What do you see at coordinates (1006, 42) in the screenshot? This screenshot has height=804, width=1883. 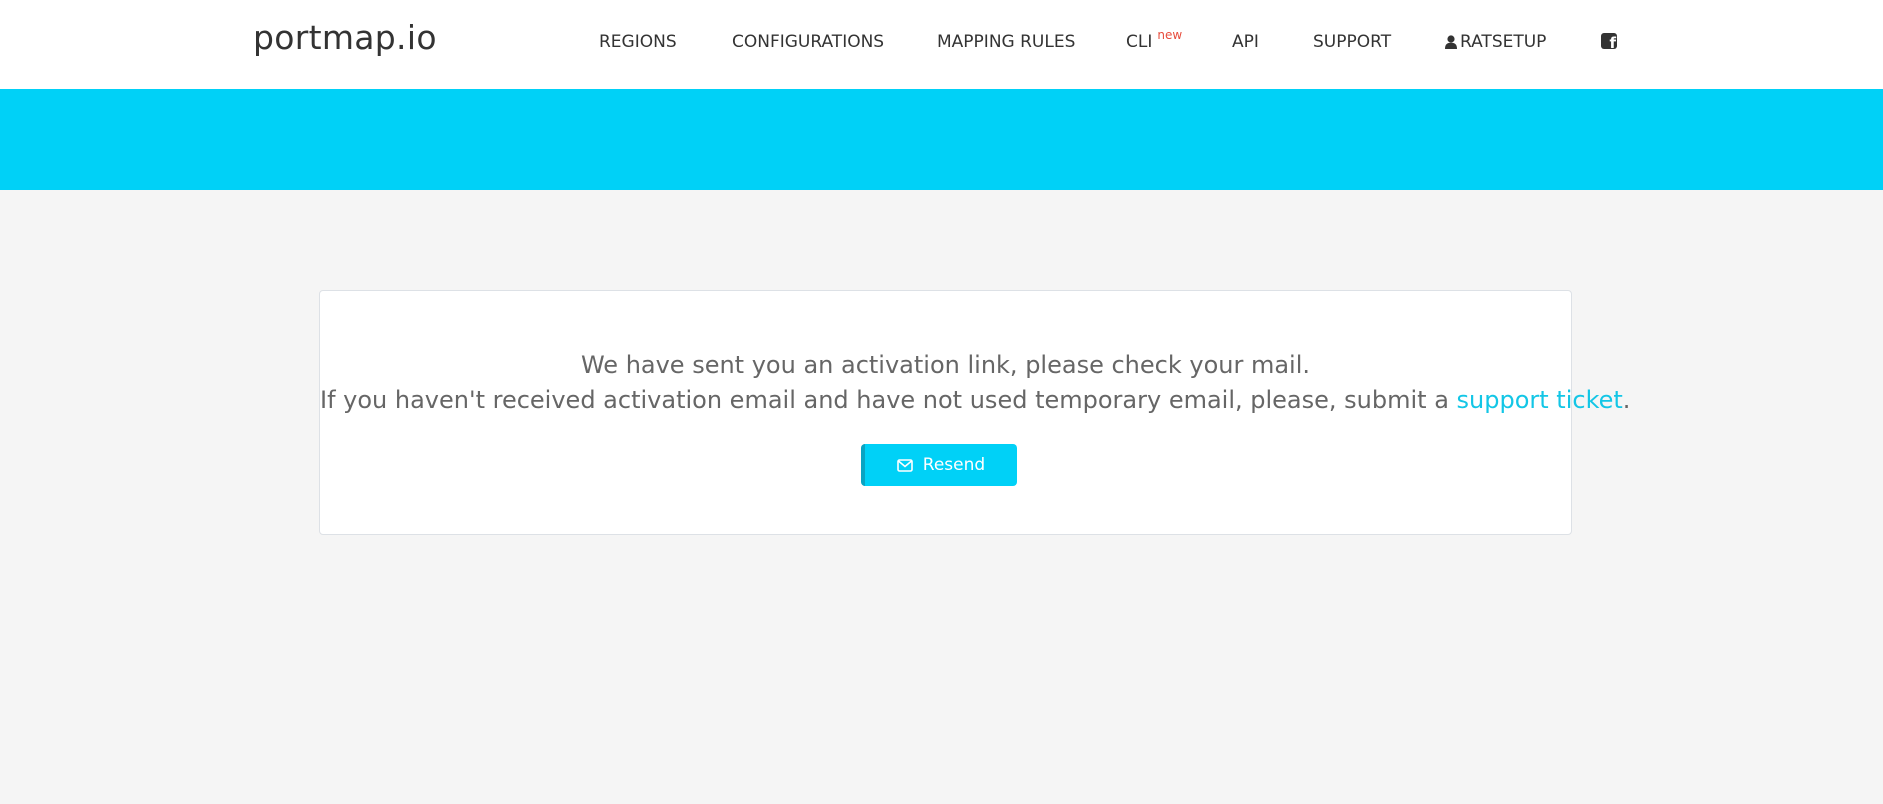 I see `nav-mapping-rules: MAPPING RULES` at bounding box center [1006, 42].